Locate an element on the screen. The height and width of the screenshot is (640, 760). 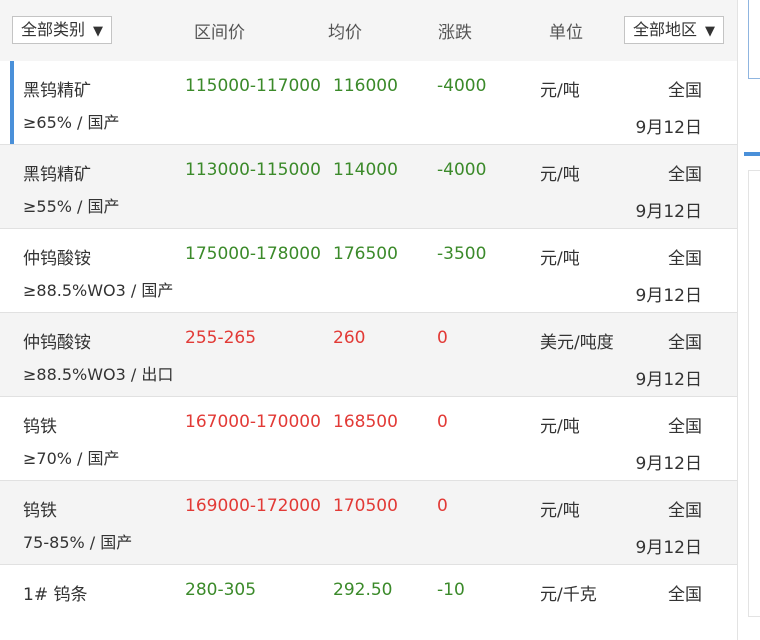
product-spec: ≥55% / 国产 is located at coordinates (71, 206).